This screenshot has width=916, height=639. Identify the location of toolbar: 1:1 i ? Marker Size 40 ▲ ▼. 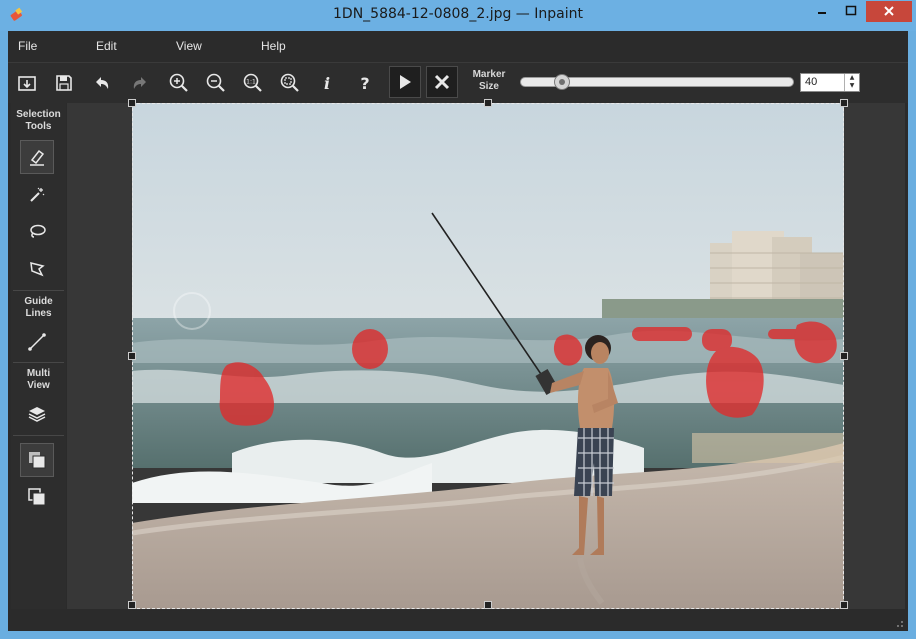
(458, 82).